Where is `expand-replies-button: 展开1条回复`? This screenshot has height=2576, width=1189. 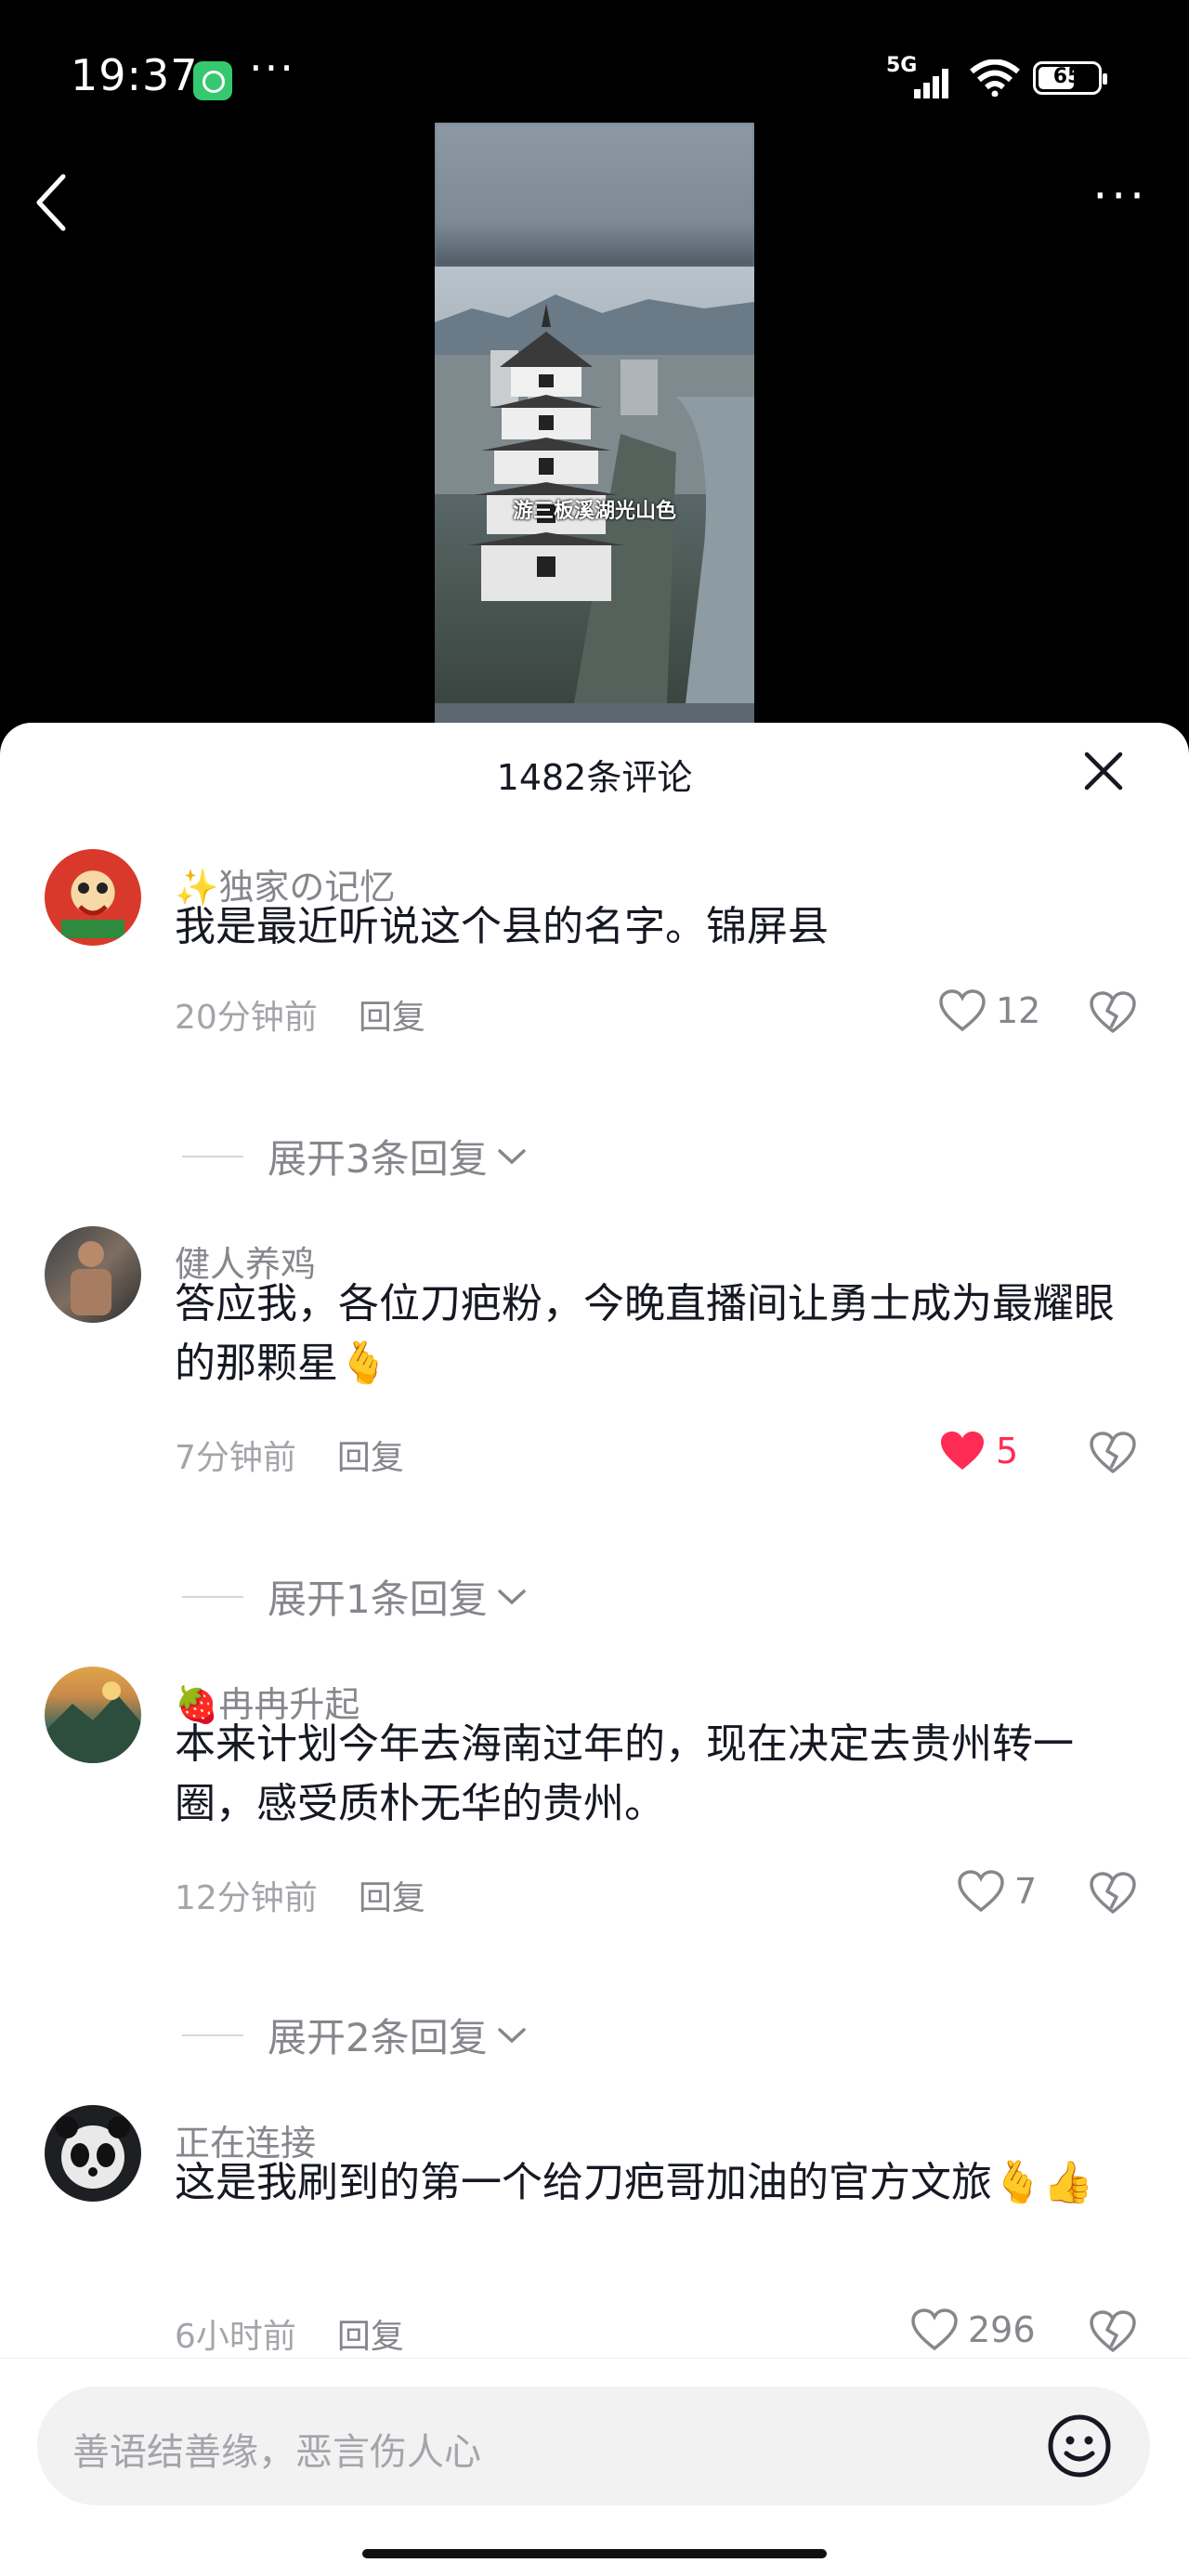
expand-replies-button: 展开1条回复 is located at coordinates (354, 1596).